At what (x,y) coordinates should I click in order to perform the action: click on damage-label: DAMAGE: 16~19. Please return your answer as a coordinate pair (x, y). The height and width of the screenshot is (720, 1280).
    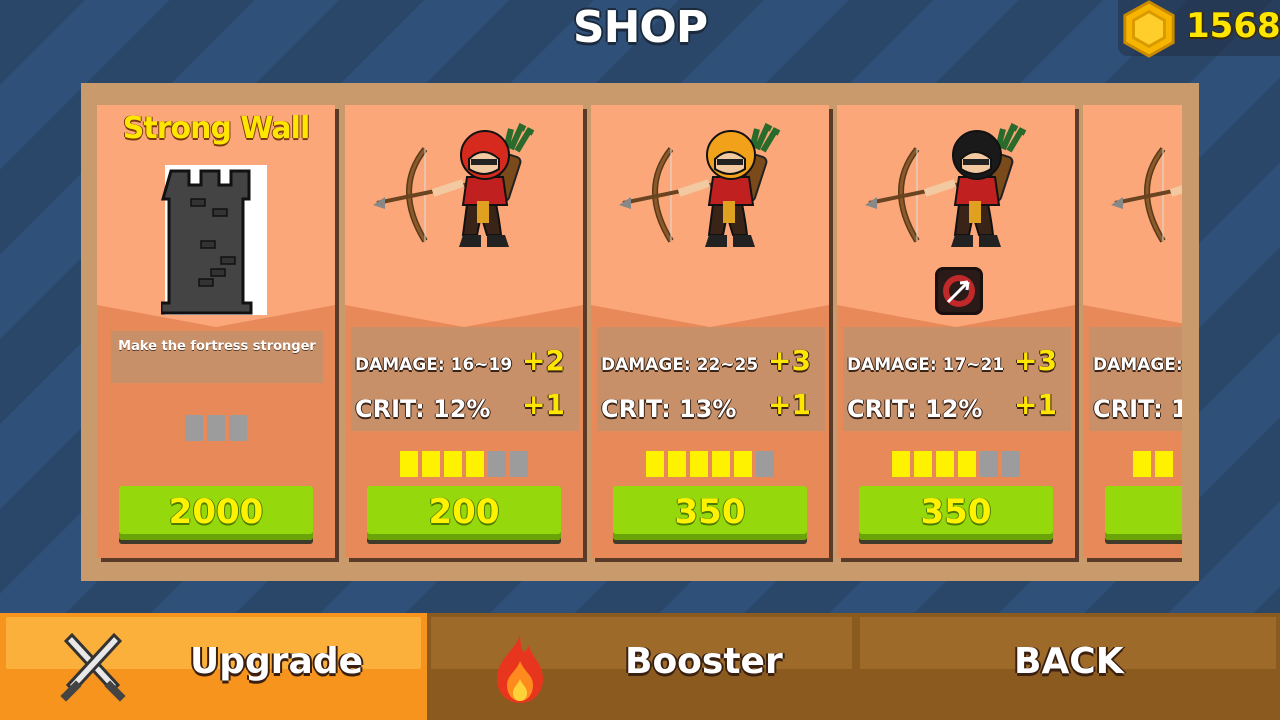
    Looking at the image, I should click on (434, 365).